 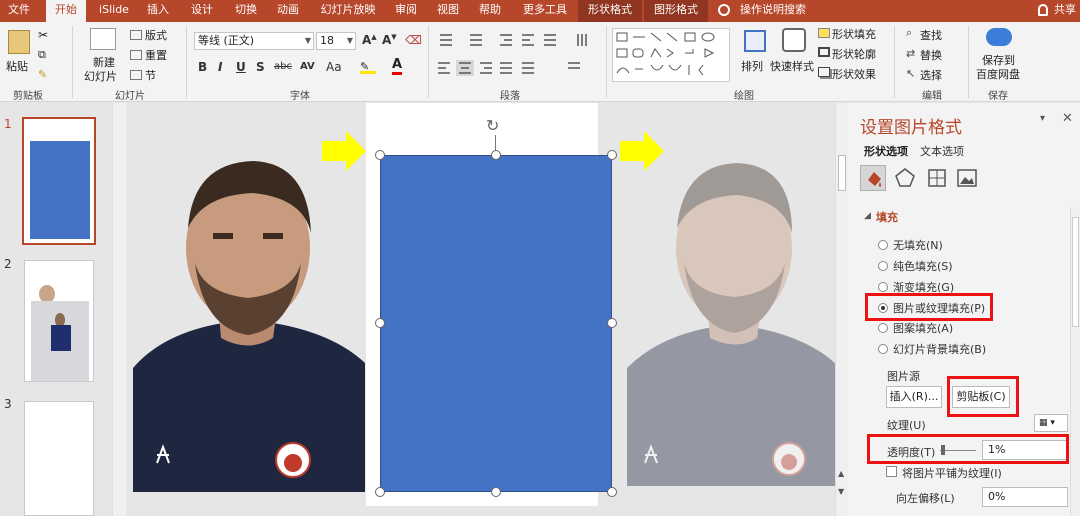 What do you see at coordinates (967, 178) in the screenshot?
I see `picture-icon` at bounding box center [967, 178].